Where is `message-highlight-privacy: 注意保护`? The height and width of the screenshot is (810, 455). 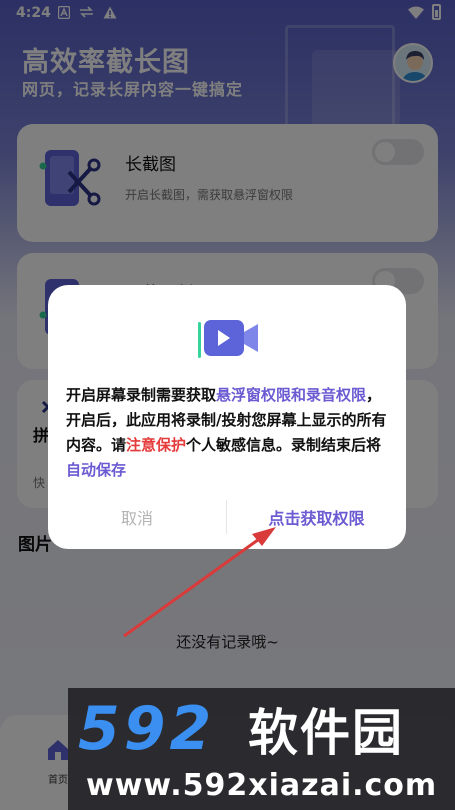
message-highlight-privacy: 注意保护 is located at coordinates (156, 445).